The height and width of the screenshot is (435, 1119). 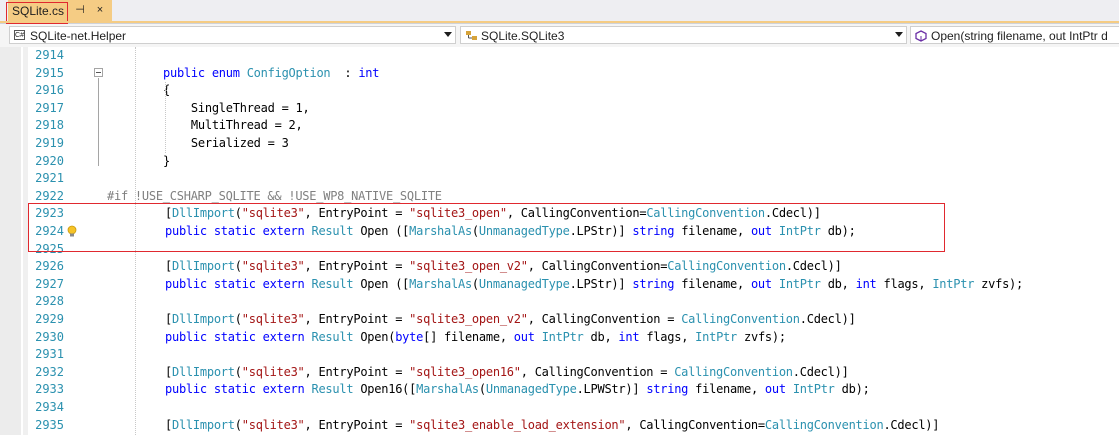 I want to click on code-token: UnmanagedType, so click(x=524, y=283).